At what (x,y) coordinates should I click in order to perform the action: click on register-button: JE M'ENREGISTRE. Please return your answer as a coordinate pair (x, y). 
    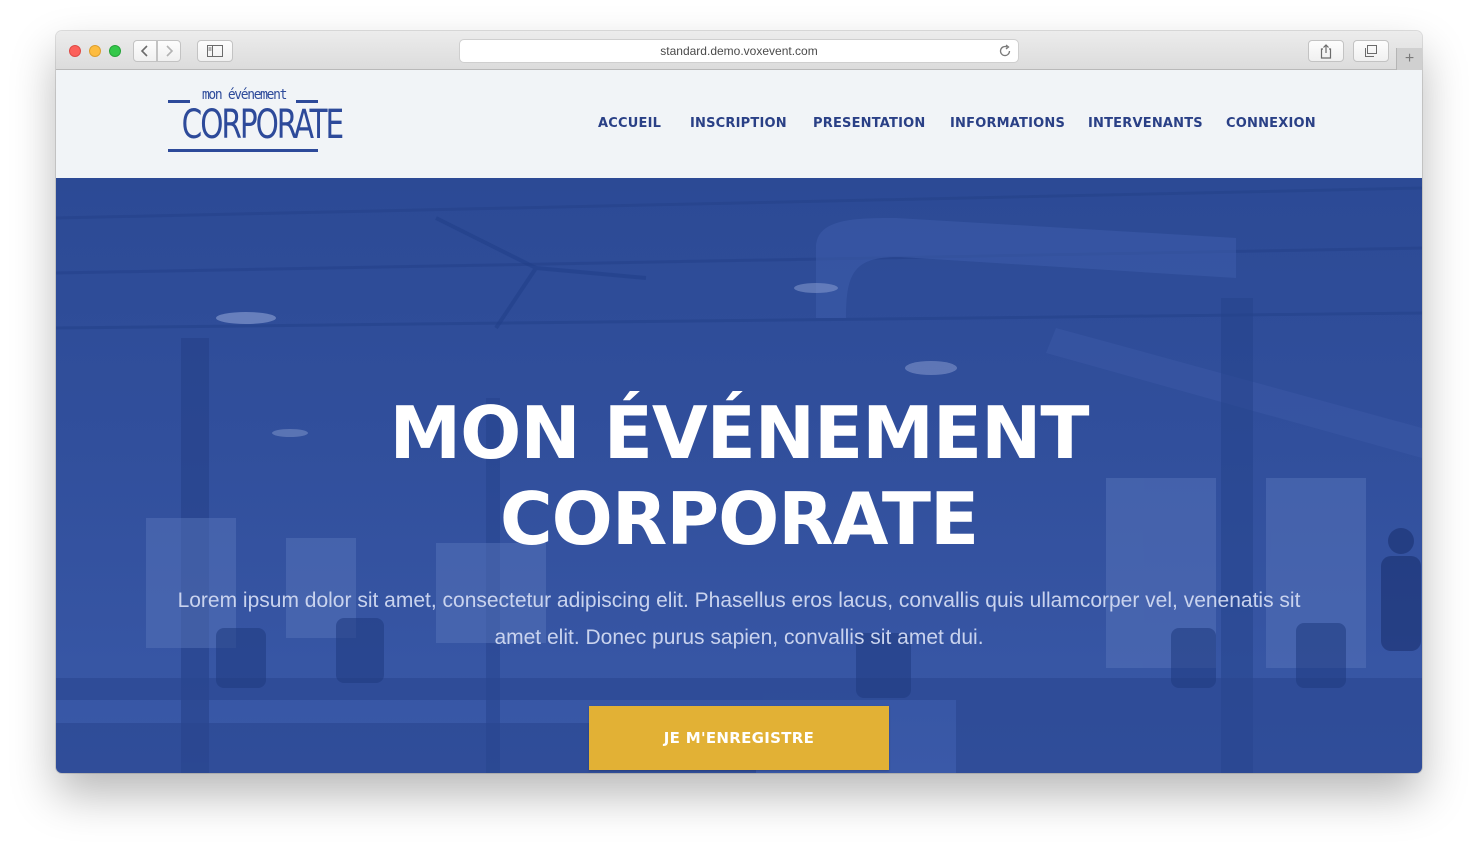
    Looking at the image, I should click on (739, 738).